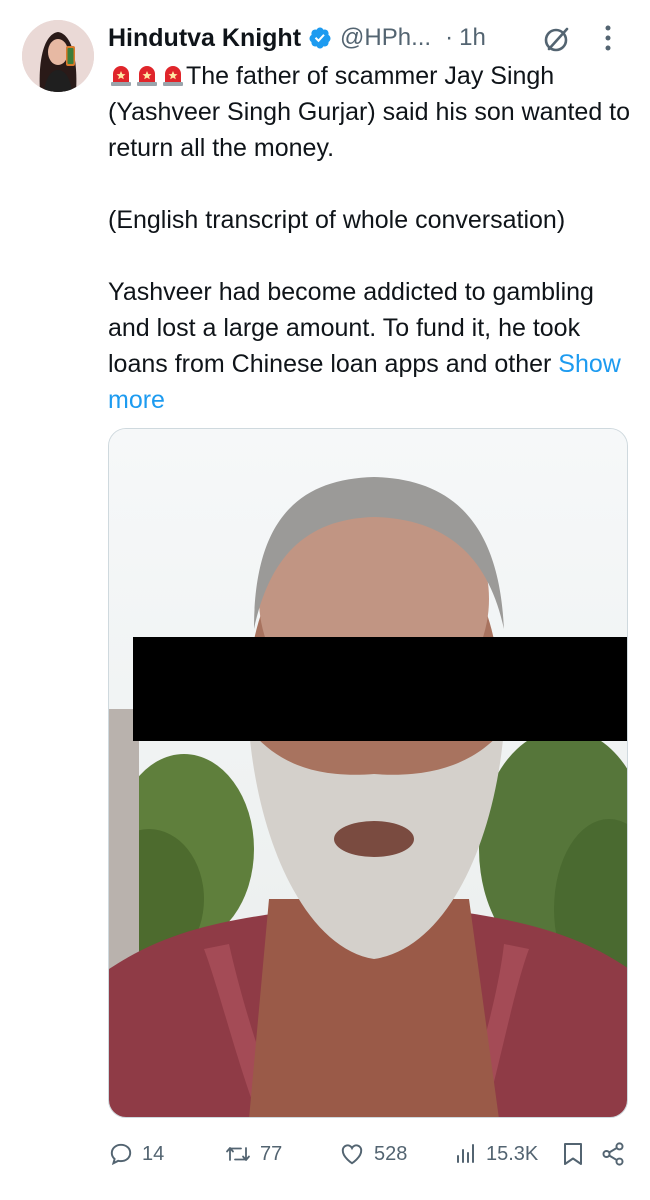  I want to click on author-avatar, so click(58, 56).